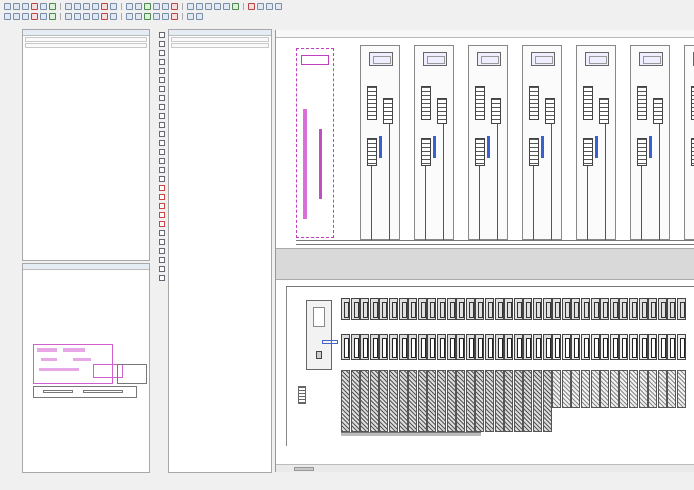 The width and height of the screenshot is (694, 490). Describe the element at coordinates (138, 6) in the screenshot. I see `snap-icon` at that location.